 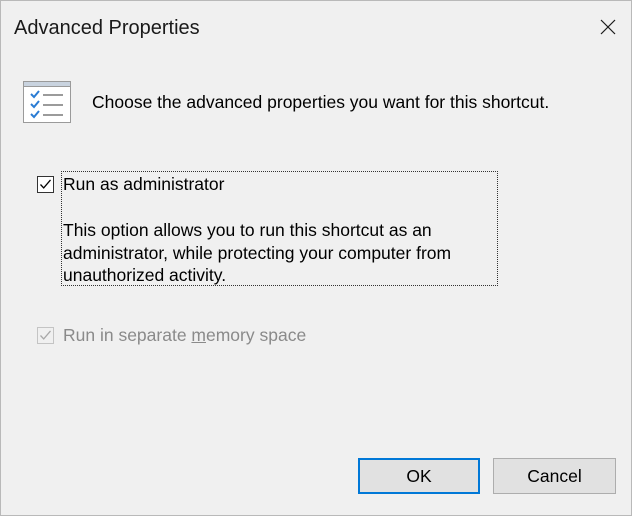 I want to click on separate-memory-checkbox-row, so click(x=45, y=335).